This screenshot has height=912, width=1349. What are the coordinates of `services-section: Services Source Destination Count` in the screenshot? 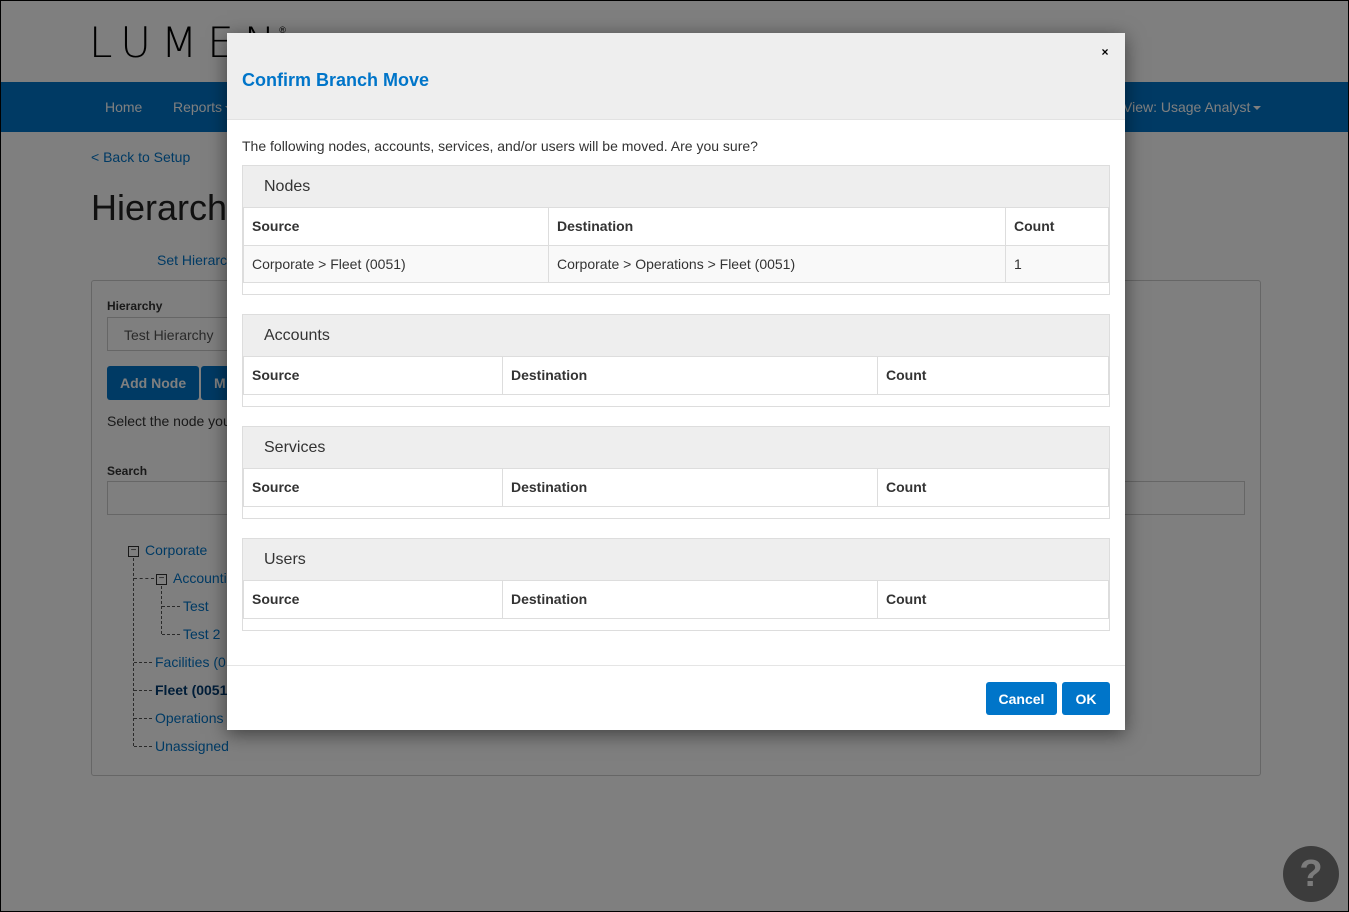 It's located at (676, 472).